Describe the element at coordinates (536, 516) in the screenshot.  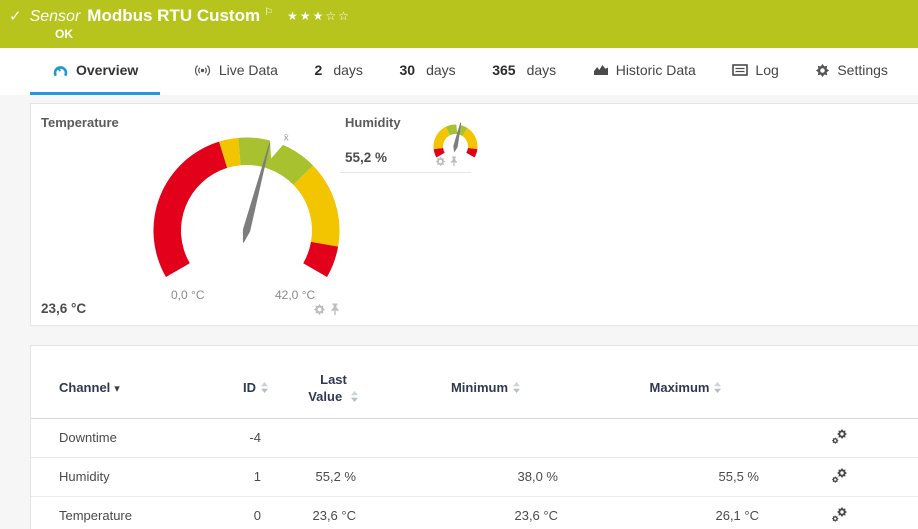
I see `channel-minimum: 23,6 °C` at that location.